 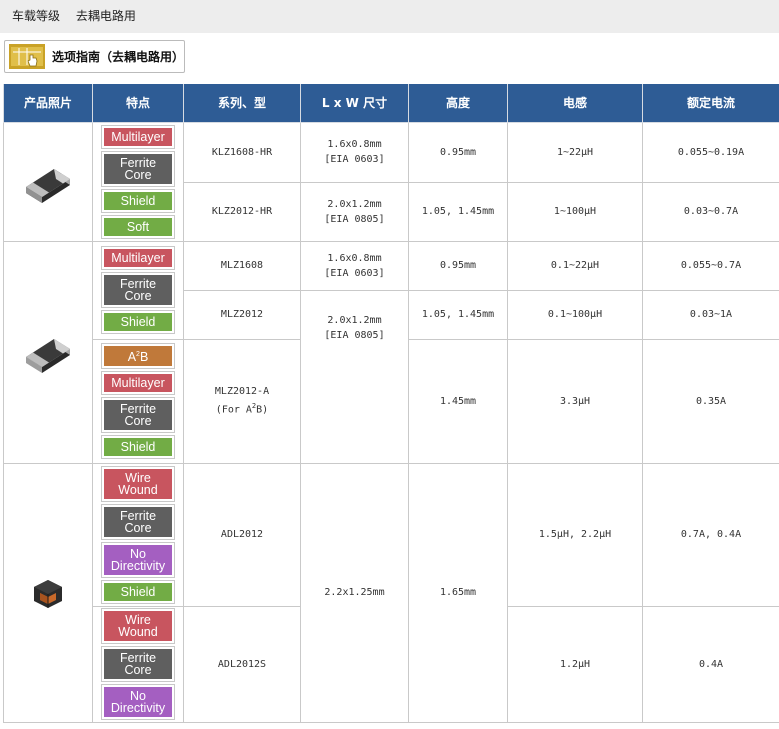 I want to click on current-cell: 0.03~0.7A, so click(x=710, y=211).